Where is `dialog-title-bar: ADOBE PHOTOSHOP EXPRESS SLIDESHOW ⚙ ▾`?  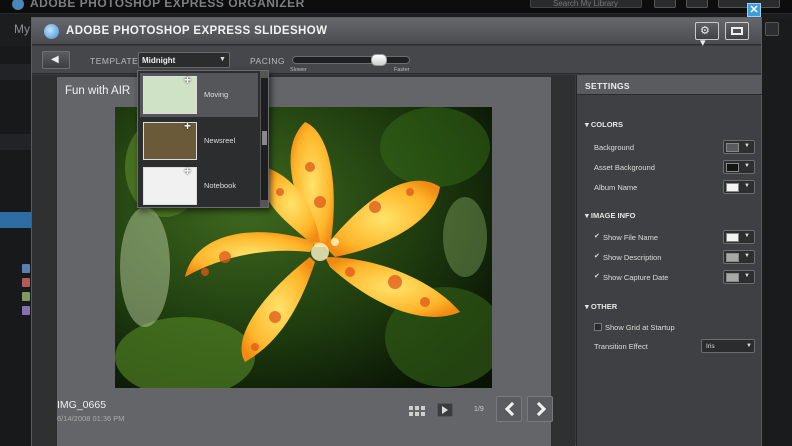
dialog-title-bar: ADOBE PHOTOSHOP EXPRESS SLIDESHOW ⚙ ▾ is located at coordinates (396, 33).